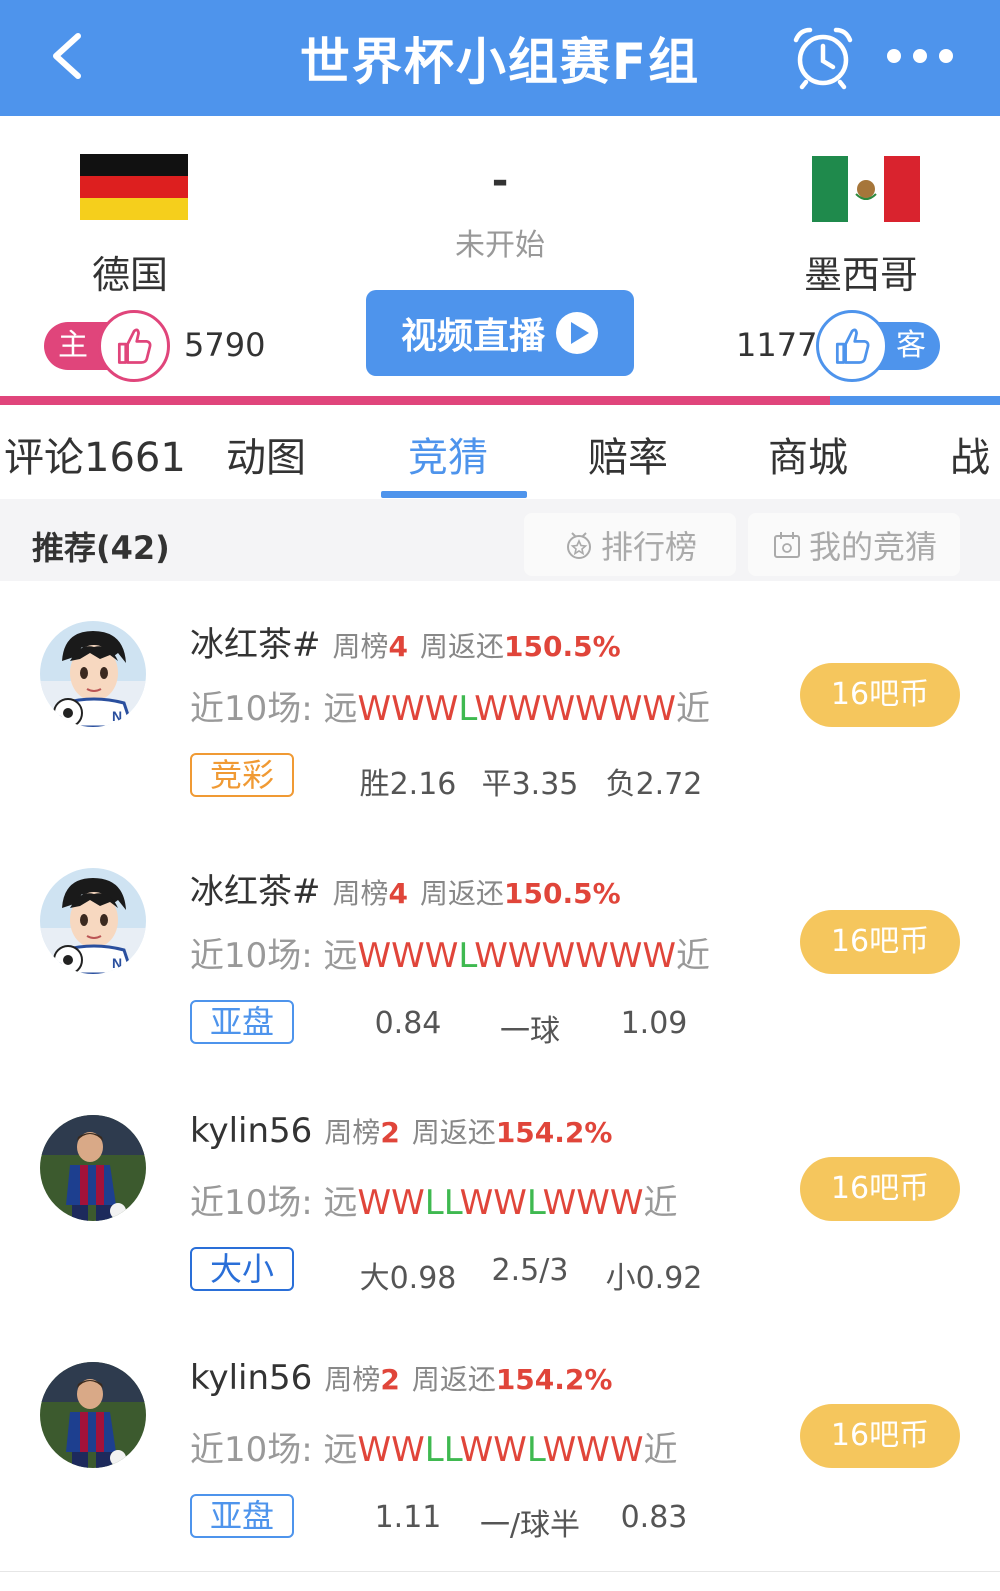 This screenshot has width=1000, height=1591. I want to click on video-live-button: 视频直播, so click(500, 333).